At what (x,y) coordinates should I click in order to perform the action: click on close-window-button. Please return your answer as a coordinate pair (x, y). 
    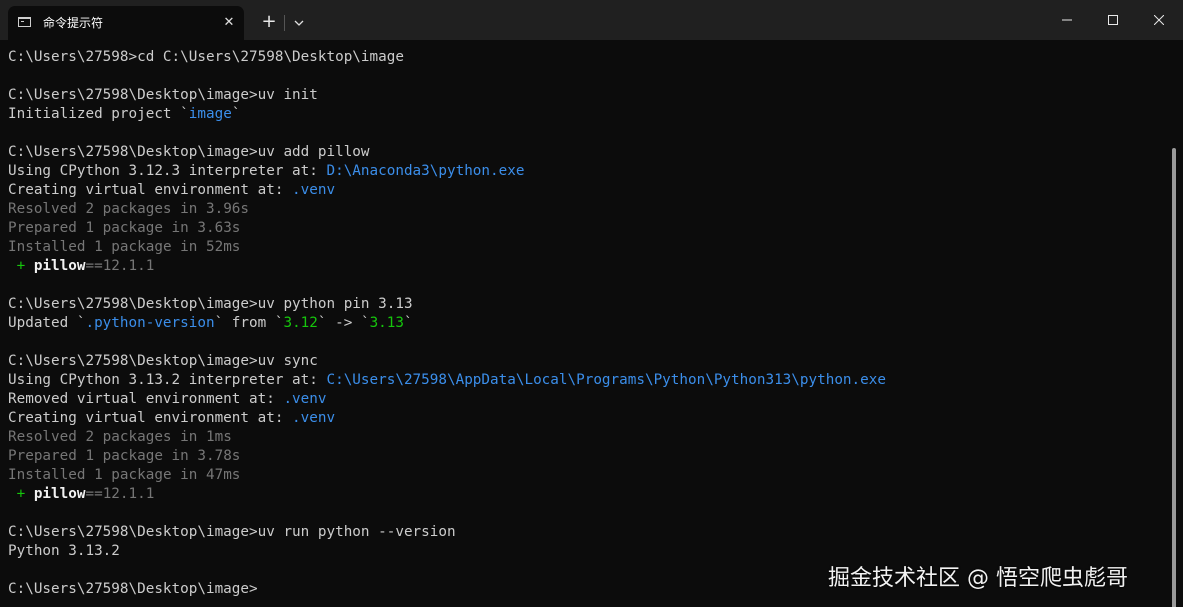
    Looking at the image, I should click on (1159, 20).